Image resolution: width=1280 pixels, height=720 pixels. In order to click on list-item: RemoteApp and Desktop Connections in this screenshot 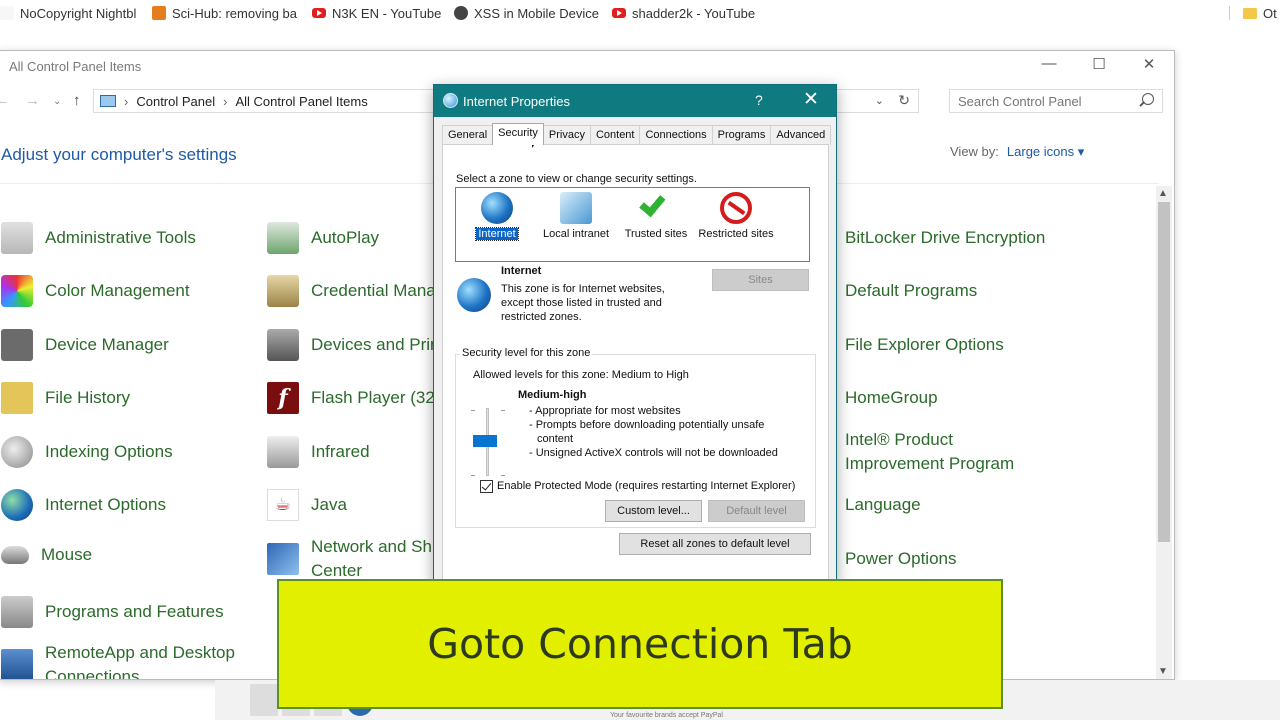, I will do `click(126, 660)`.